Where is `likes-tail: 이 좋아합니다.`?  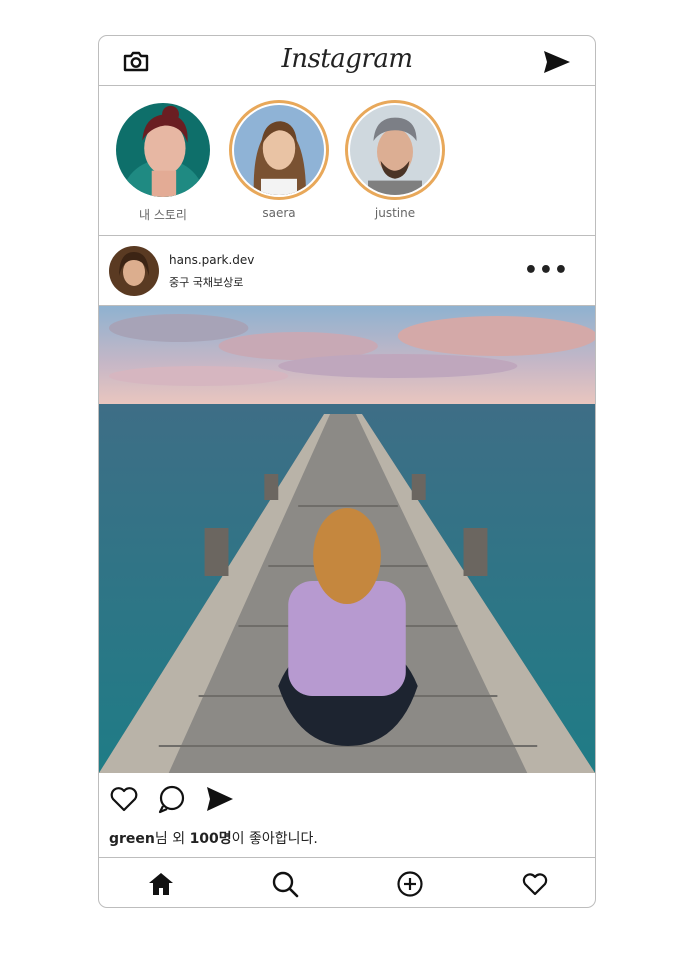
likes-tail: 이 좋아합니다. is located at coordinates (274, 839).